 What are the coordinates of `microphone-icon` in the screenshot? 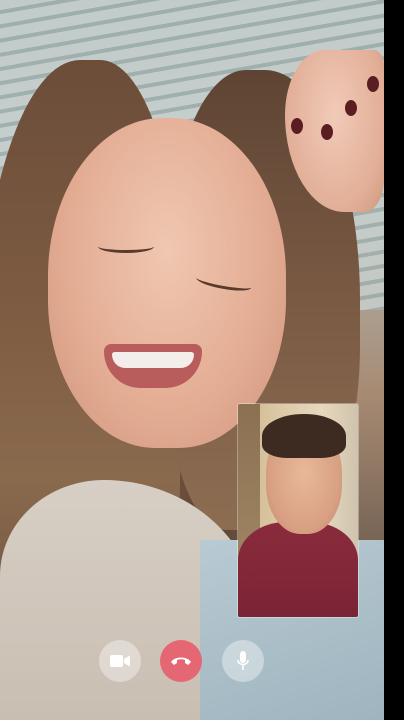 It's located at (243, 661).